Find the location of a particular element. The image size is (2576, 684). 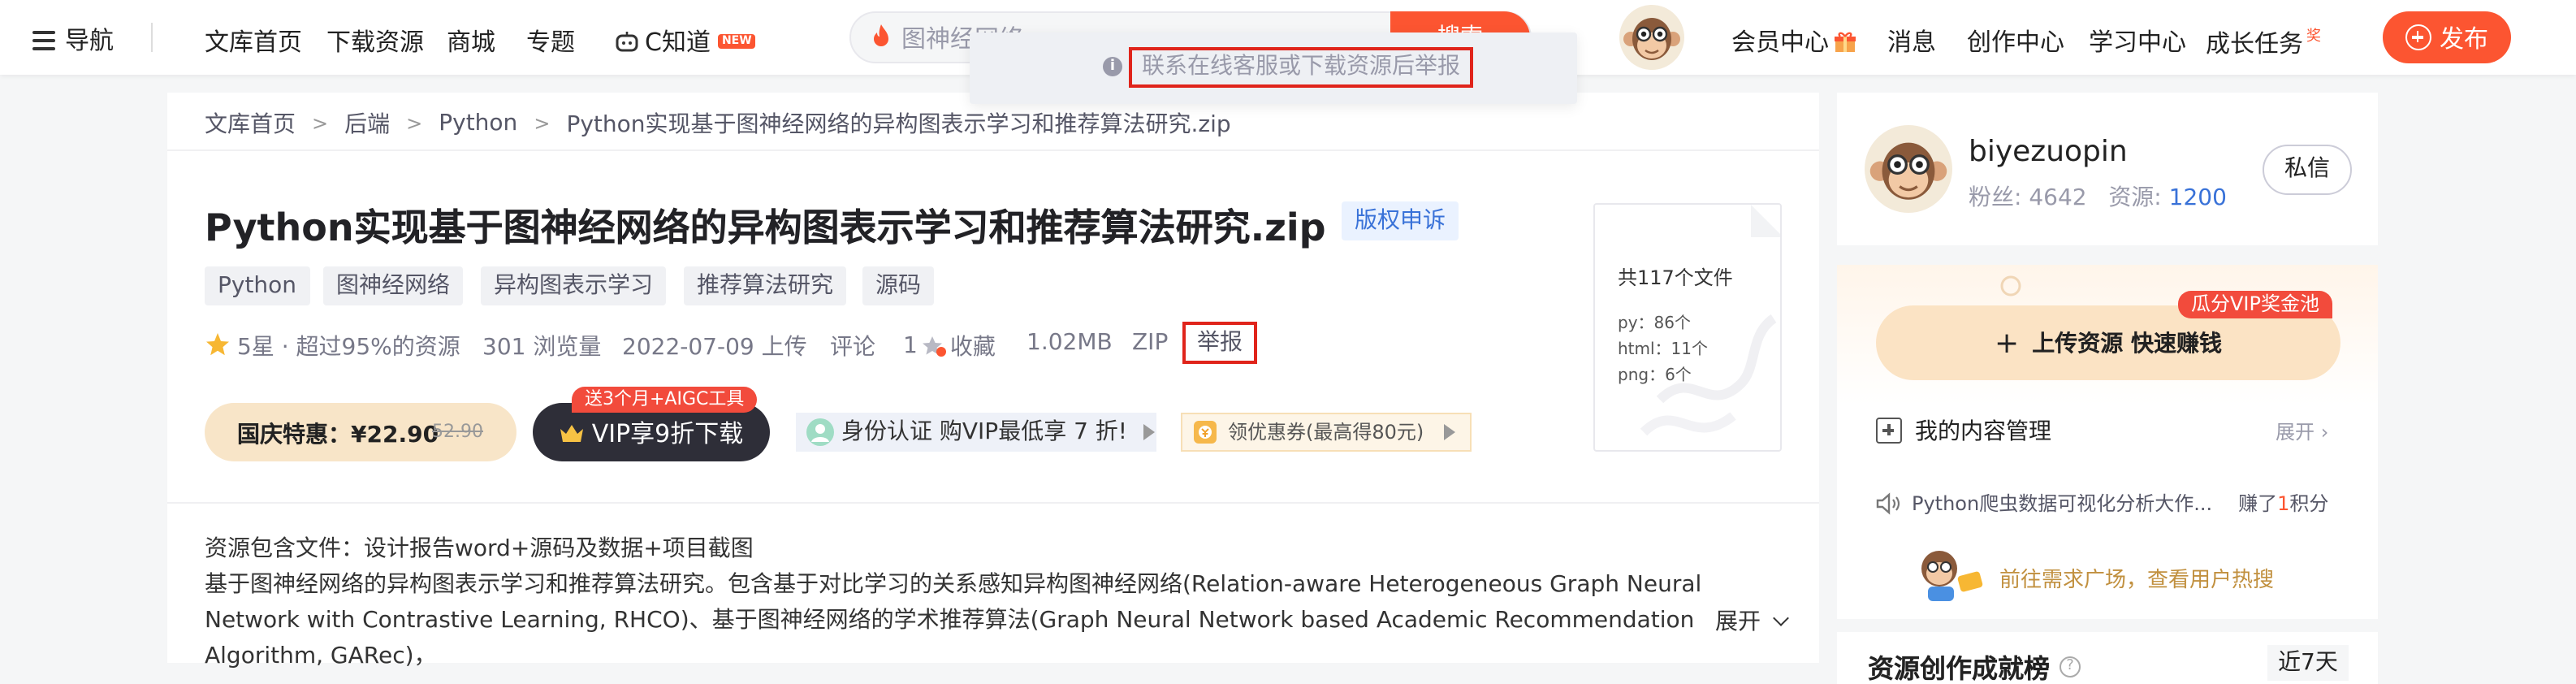

help-icon: ? is located at coordinates (2071, 666).